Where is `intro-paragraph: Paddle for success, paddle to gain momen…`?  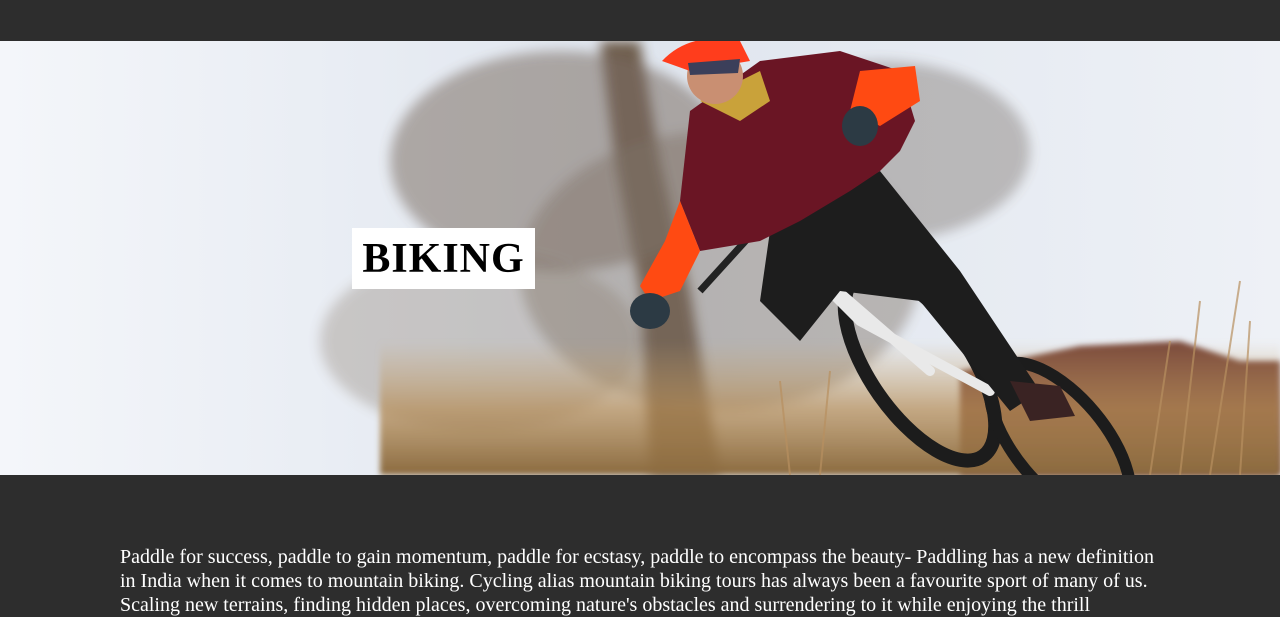 intro-paragraph: Paddle for success, paddle to gain momen… is located at coordinates (637, 581).